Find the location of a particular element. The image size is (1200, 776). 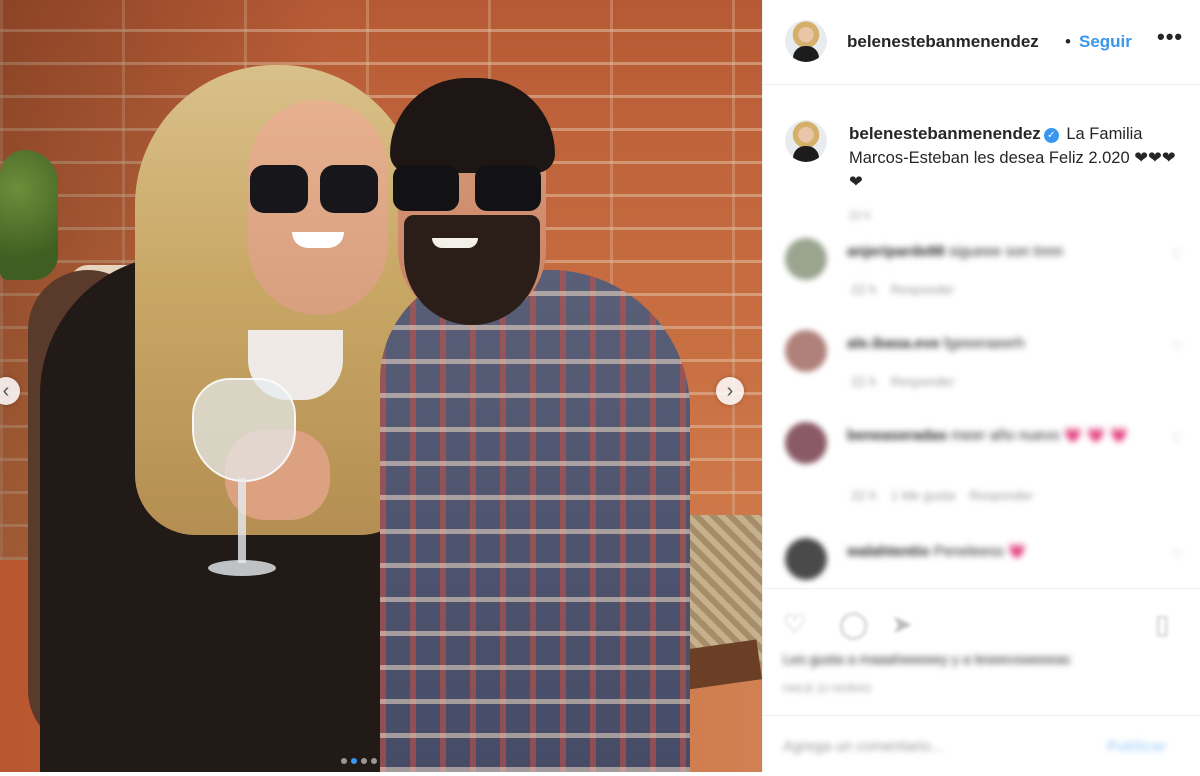

carousel-next-button: › is located at coordinates (730, 391).